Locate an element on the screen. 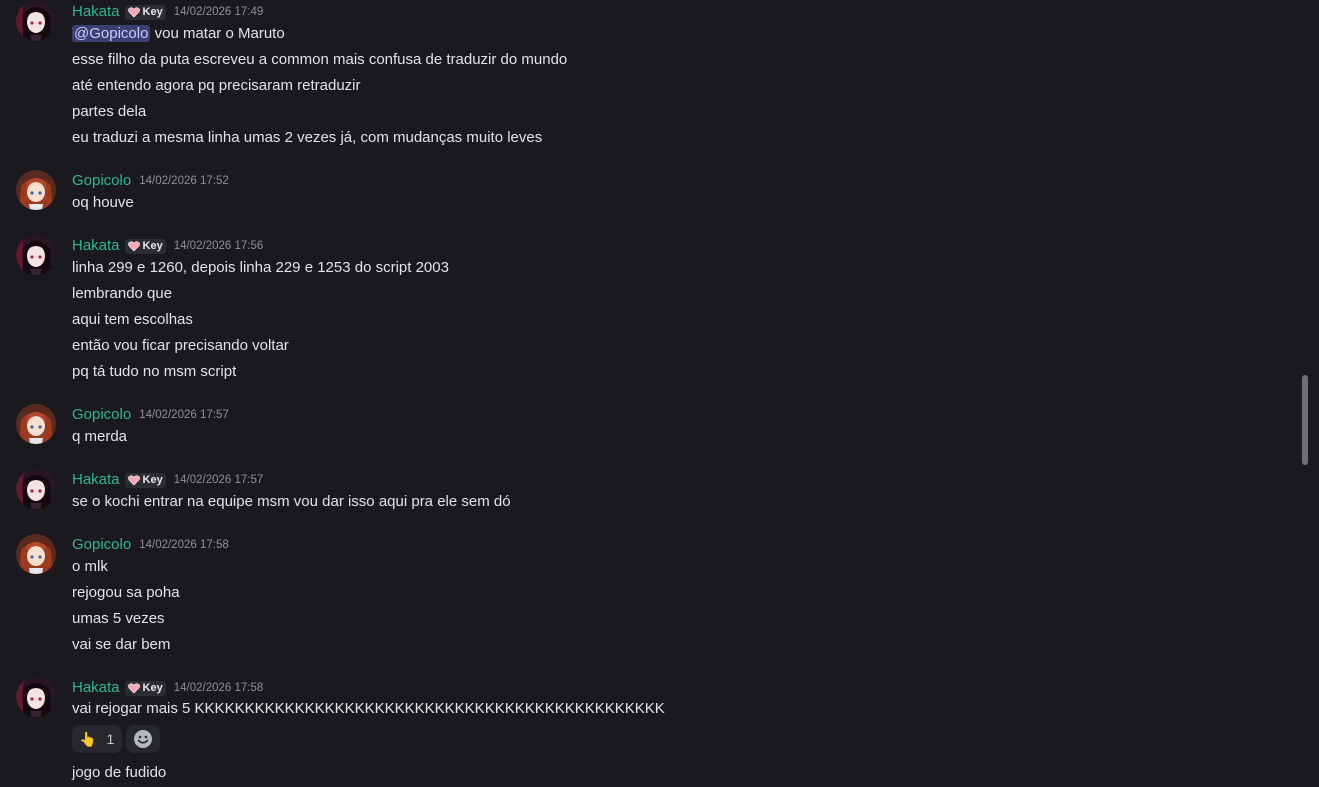 This screenshot has height=787, width=1319. message-header: Hakata Key 14/02/2026 17:49 is located at coordinates (167, 12).